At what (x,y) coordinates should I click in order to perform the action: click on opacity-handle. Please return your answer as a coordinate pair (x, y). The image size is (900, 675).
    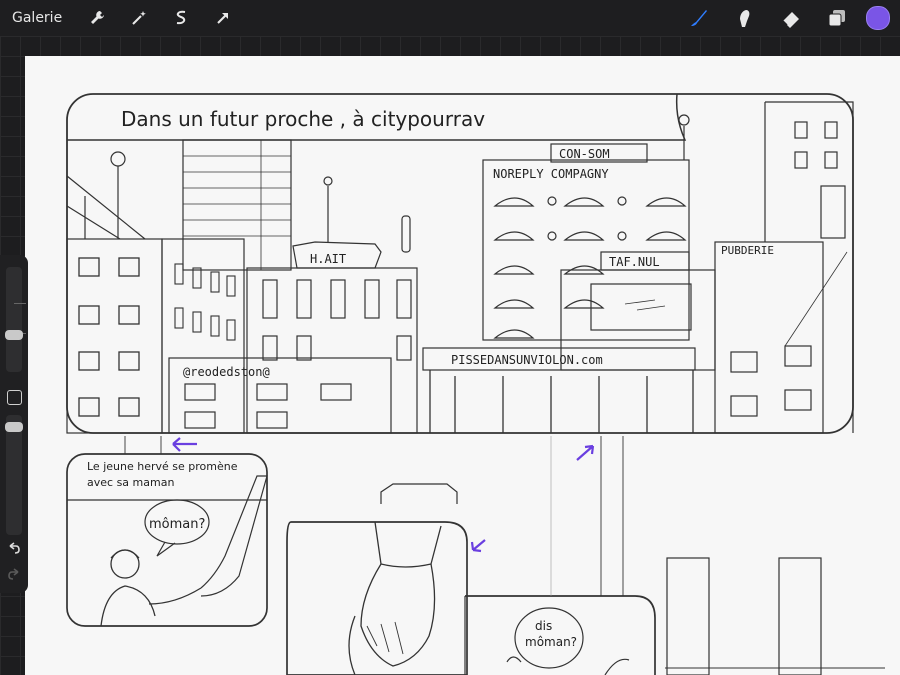
    Looking at the image, I should click on (14, 427).